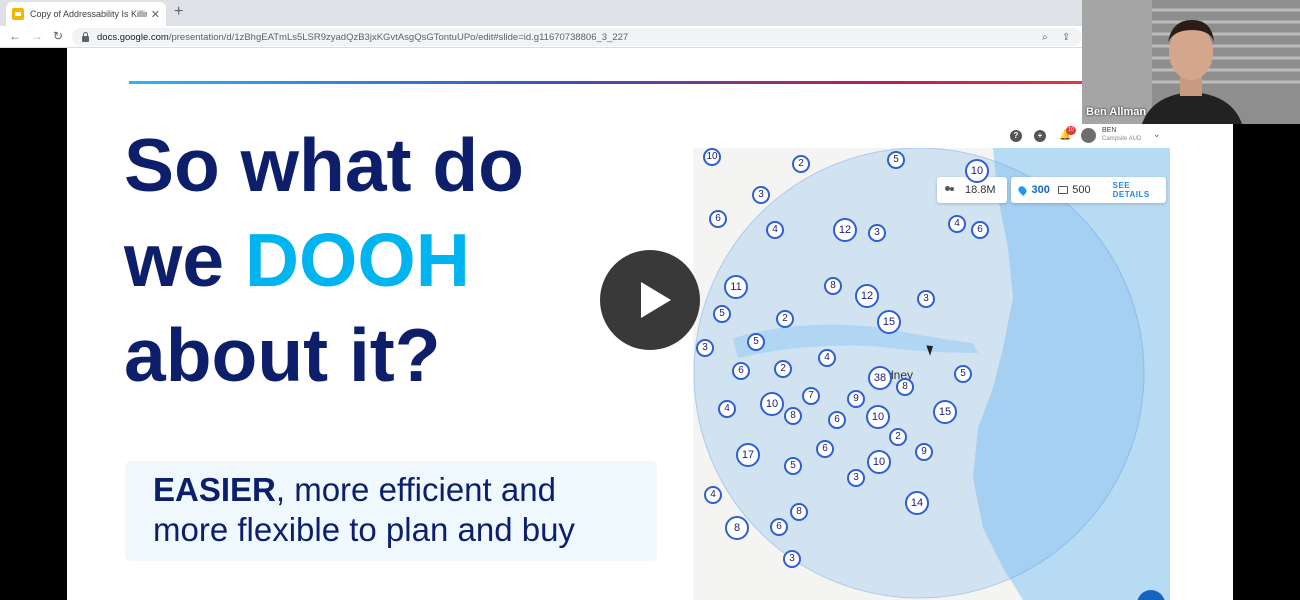  I want to click on zoom-icon: ⌕, so click(1045, 37).